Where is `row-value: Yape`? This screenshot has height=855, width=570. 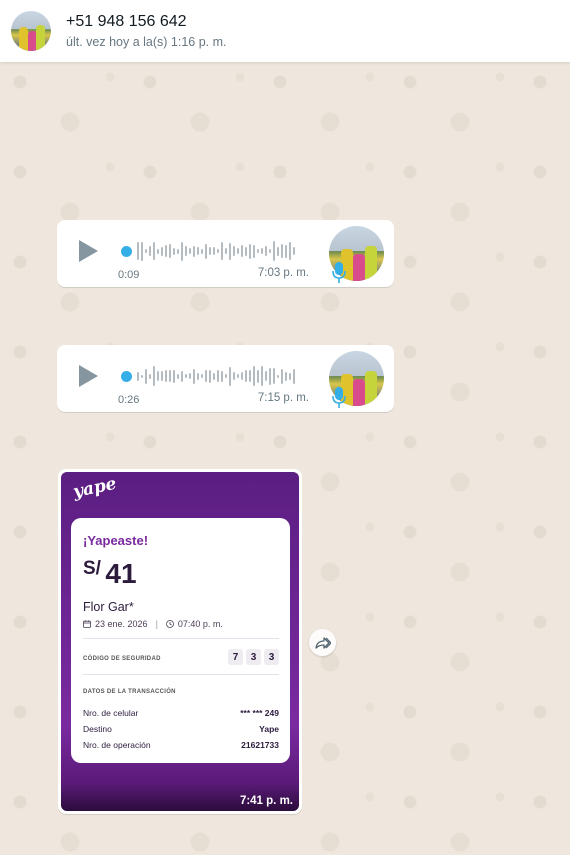 row-value: Yape is located at coordinates (269, 729).